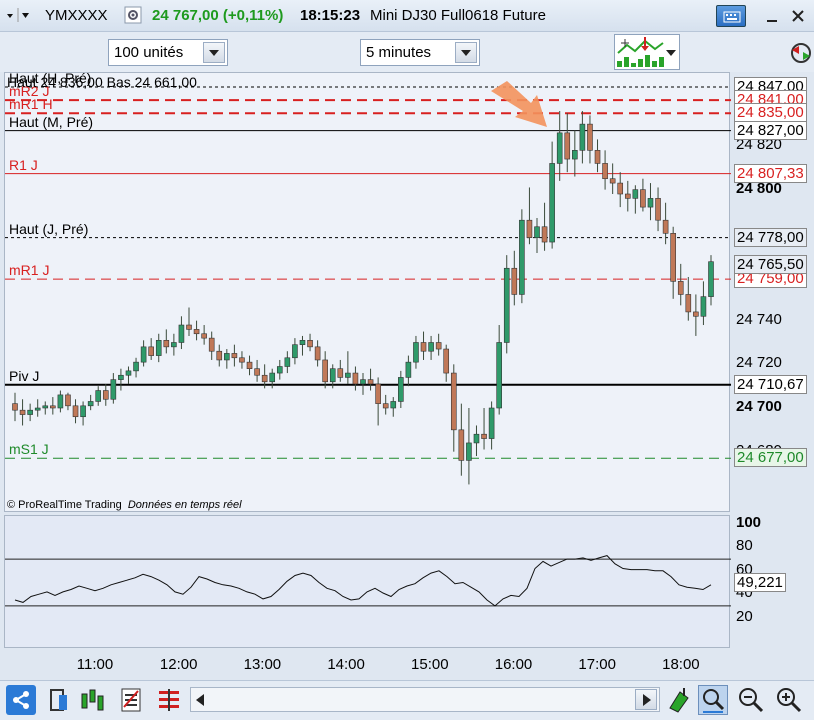 This screenshot has width=814, height=720. I want to click on candlestick-icon, so click(93, 700).